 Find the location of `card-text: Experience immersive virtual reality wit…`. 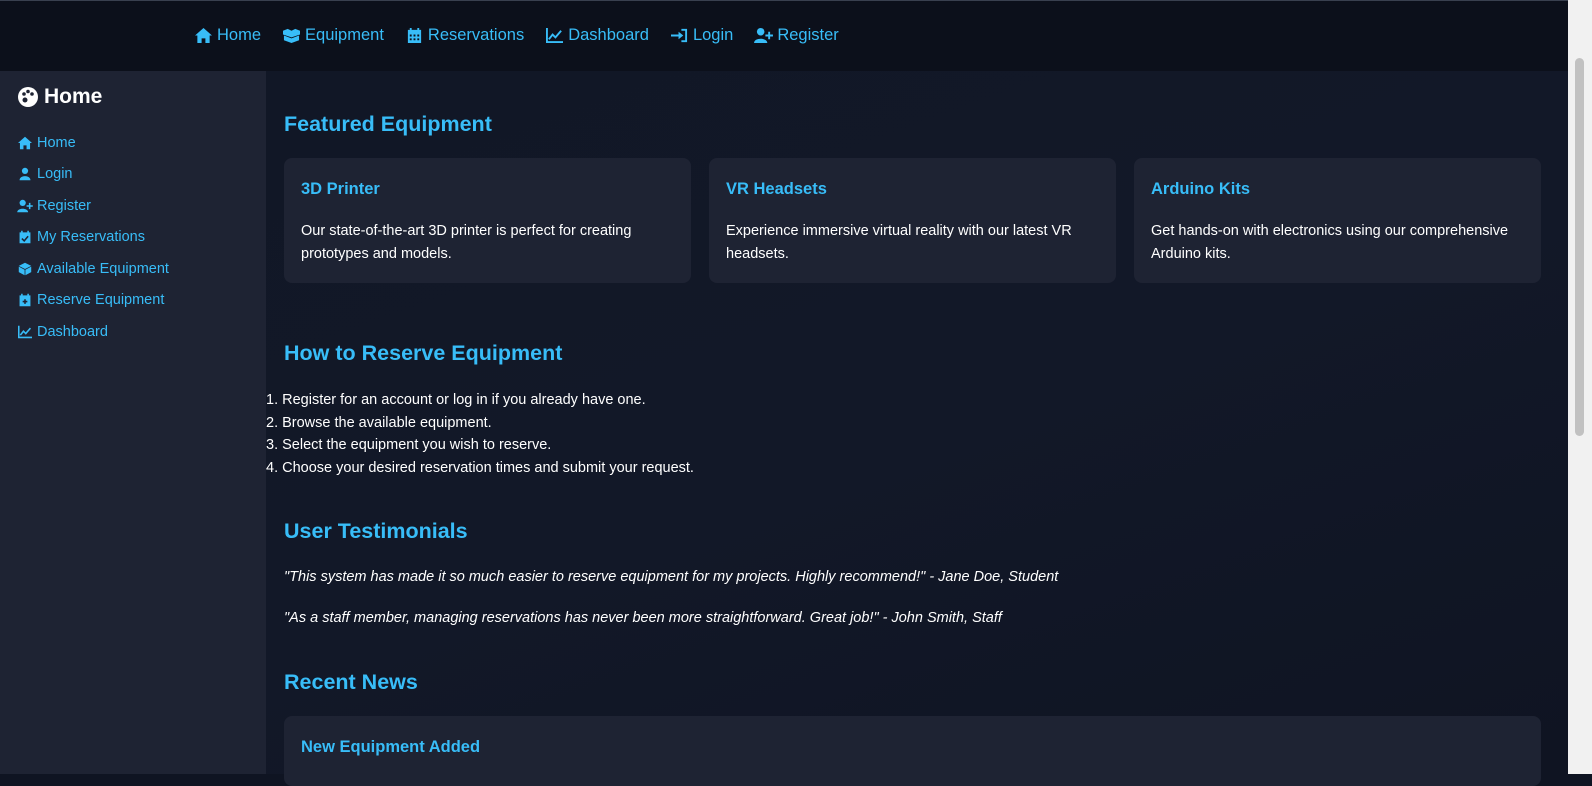

card-text: Experience immersive virtual reality wit… is located at coordinates (899, 242).